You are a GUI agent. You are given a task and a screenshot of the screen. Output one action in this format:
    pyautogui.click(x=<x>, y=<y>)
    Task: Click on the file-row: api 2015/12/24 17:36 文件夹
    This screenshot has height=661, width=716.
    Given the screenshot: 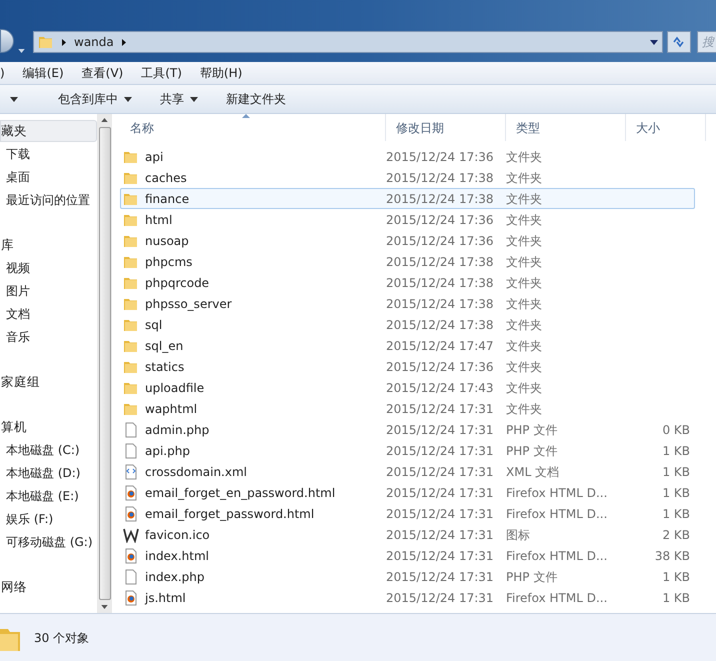 What is the action you would take?
    pyautogui.click(x=407, y=156)
    